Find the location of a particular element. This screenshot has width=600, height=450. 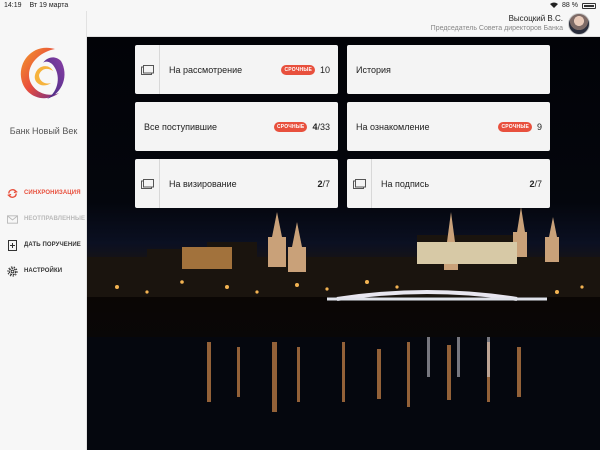

card-title: На визирование is located at coordinates (203, 183).